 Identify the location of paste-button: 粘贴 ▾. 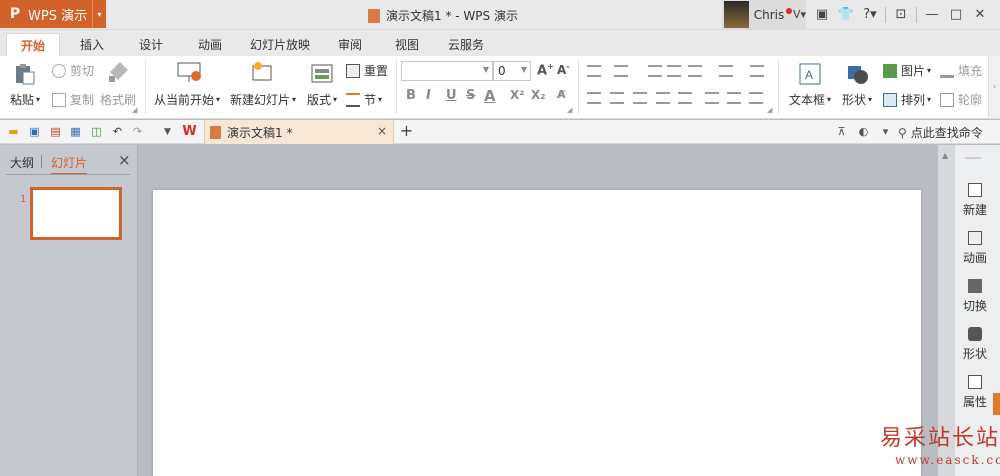
(25, 99).